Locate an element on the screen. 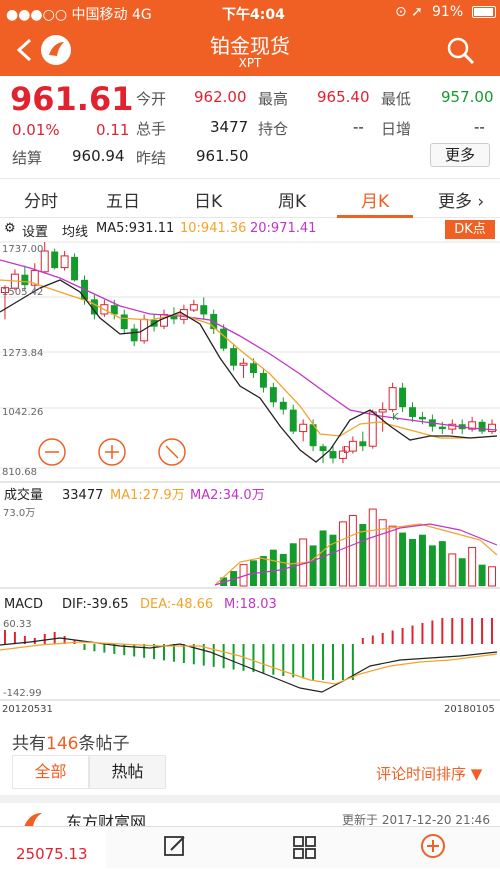 The width and height of the screenshot is (500, 869). volume-ma1: MA1:27.9万 is located at coordinates (147, 495).